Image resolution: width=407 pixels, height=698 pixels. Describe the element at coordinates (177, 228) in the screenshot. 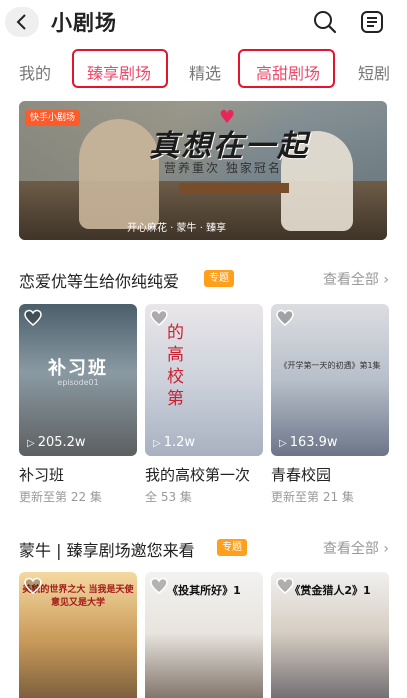

I see `banner-sponsors: 开心麻花 · 蒙牛 · 臻享` at that location.